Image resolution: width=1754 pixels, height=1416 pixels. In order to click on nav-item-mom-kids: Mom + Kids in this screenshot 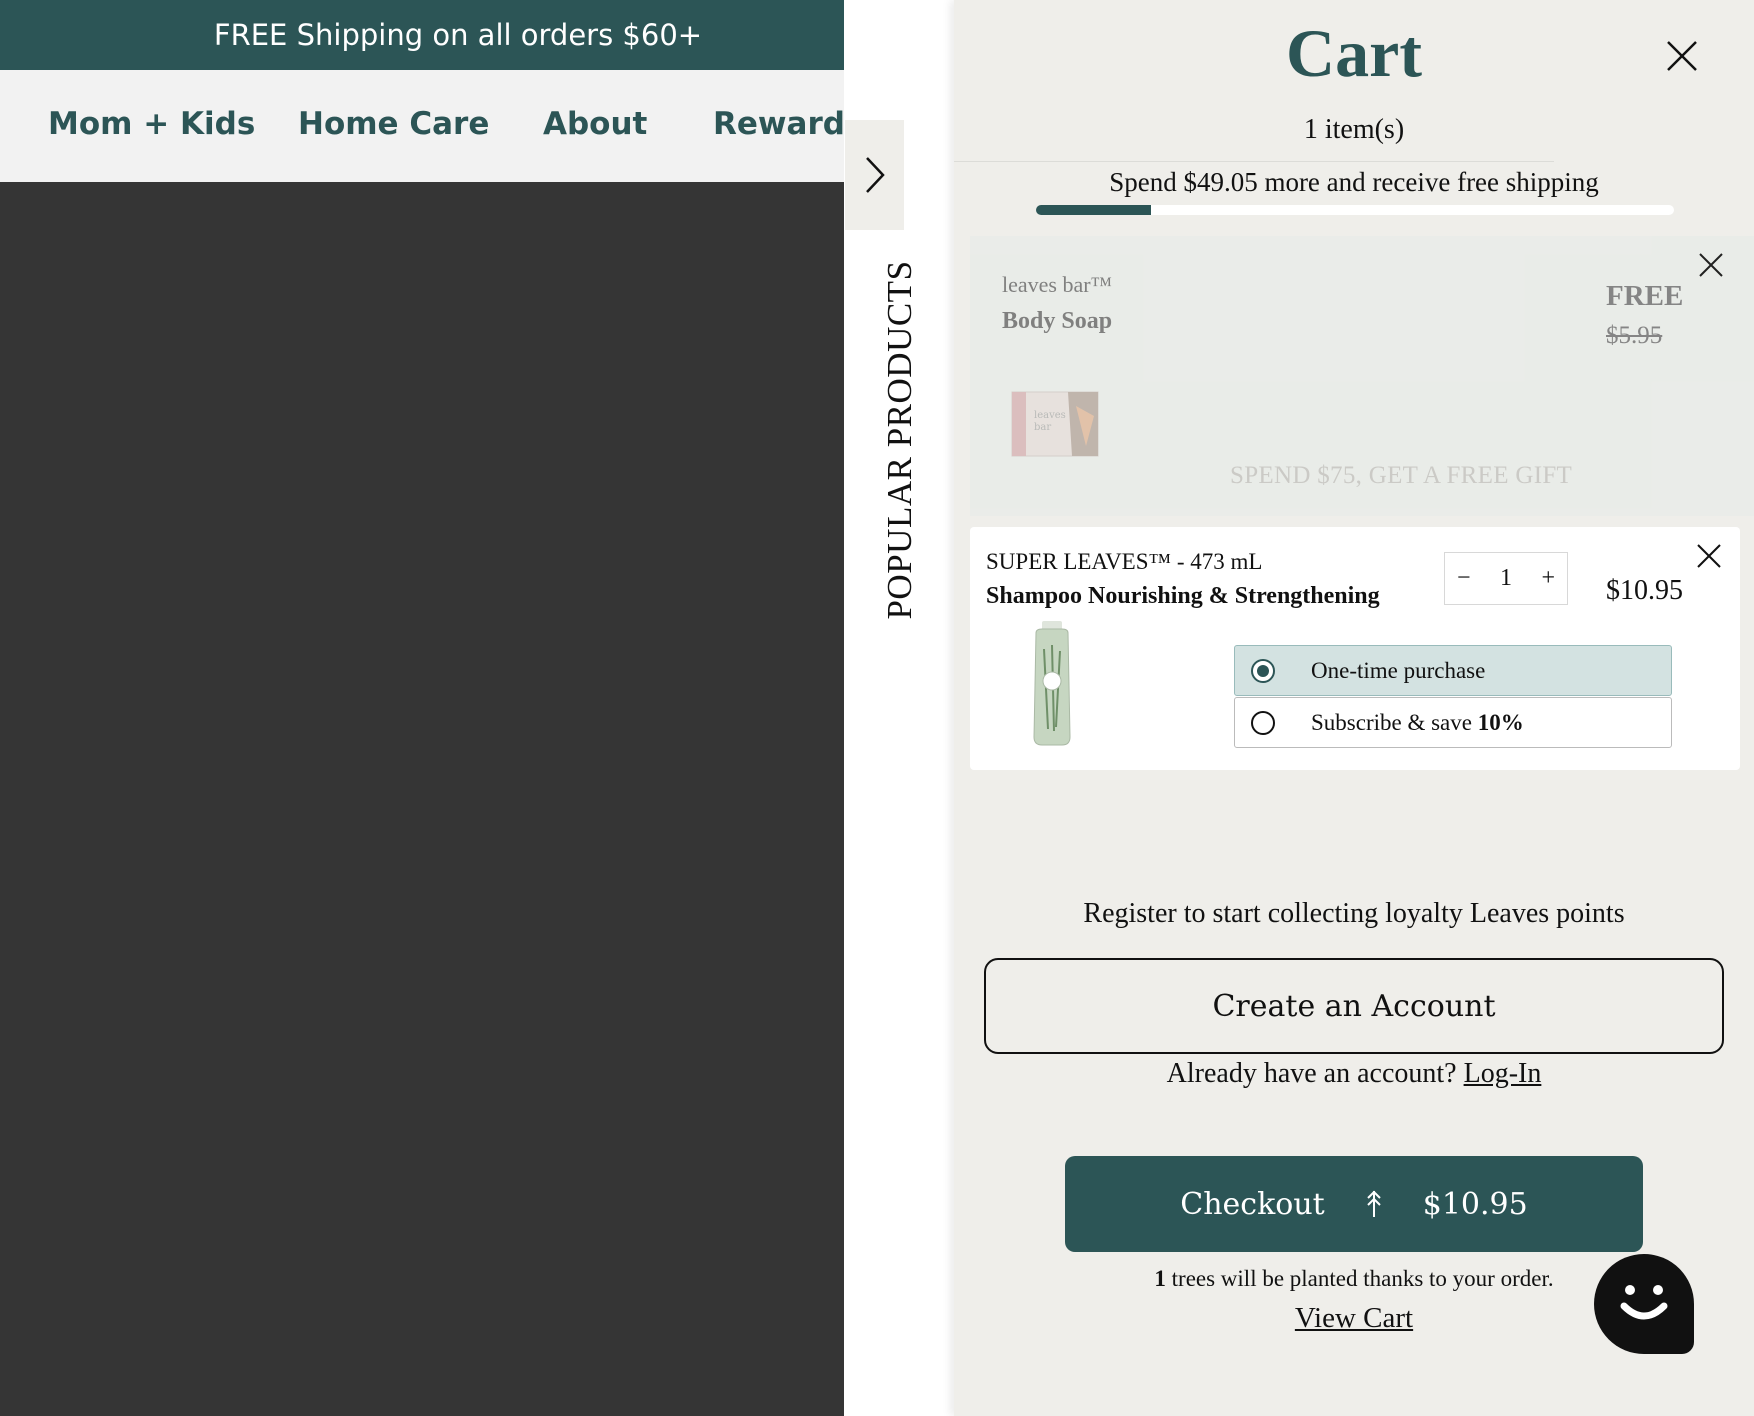, I will do `click(151, 124)`.